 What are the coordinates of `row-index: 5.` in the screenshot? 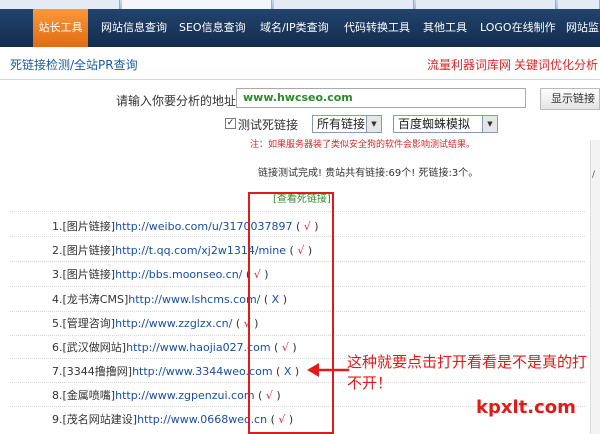 It's located at (57, 323).